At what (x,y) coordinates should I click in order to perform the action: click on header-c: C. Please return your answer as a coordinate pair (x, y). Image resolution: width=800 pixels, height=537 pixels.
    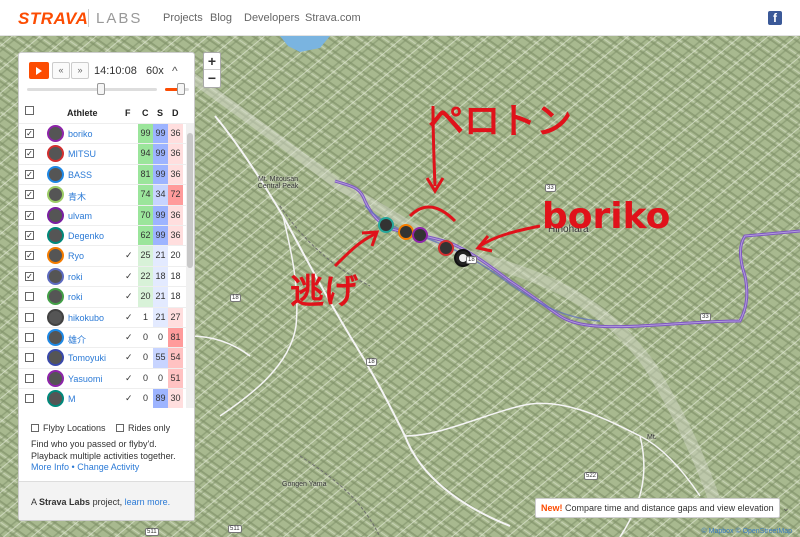
    Looking at the image, I should click on (145, 113).